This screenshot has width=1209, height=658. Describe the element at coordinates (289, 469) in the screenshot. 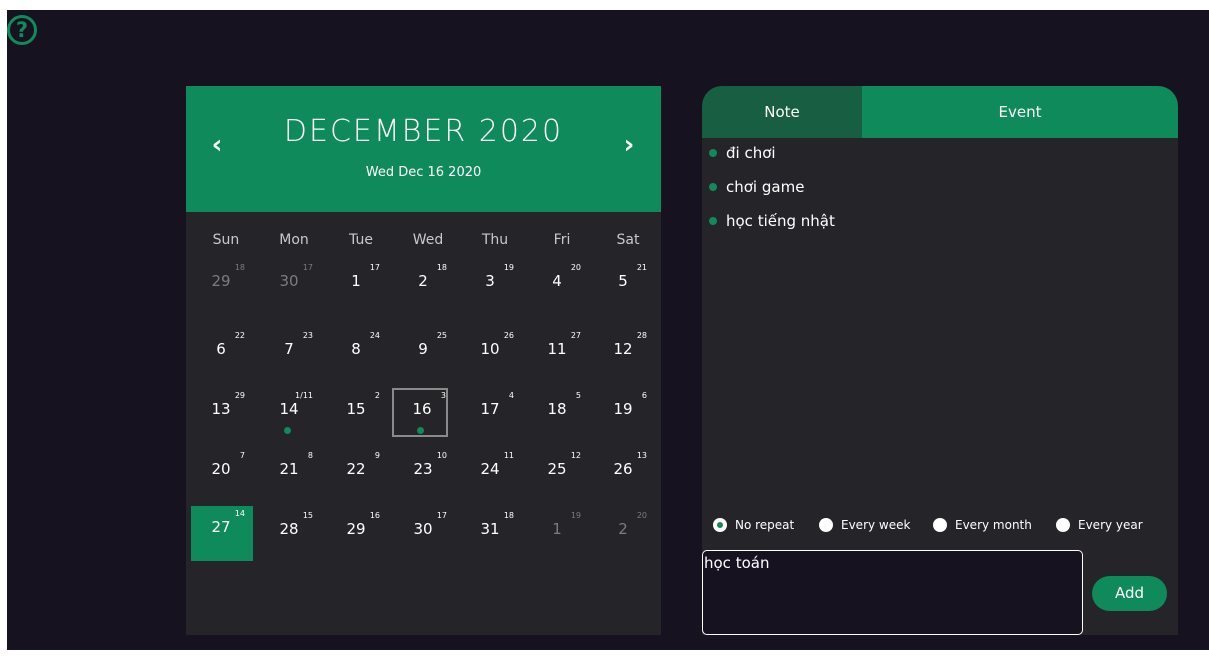

I see `day-number: 21` at that location.